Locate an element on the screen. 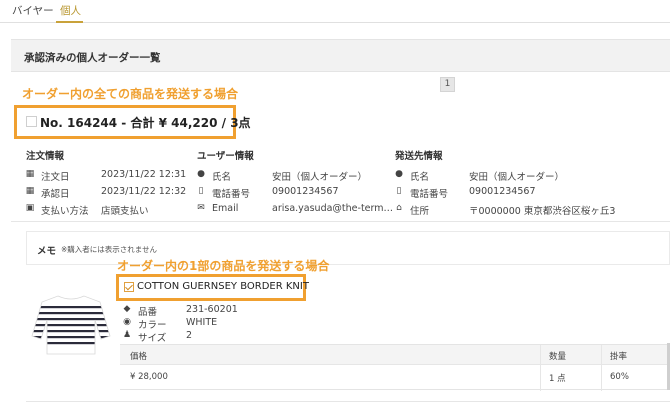  rate-value: 60% is located at coordinates (619, 377).